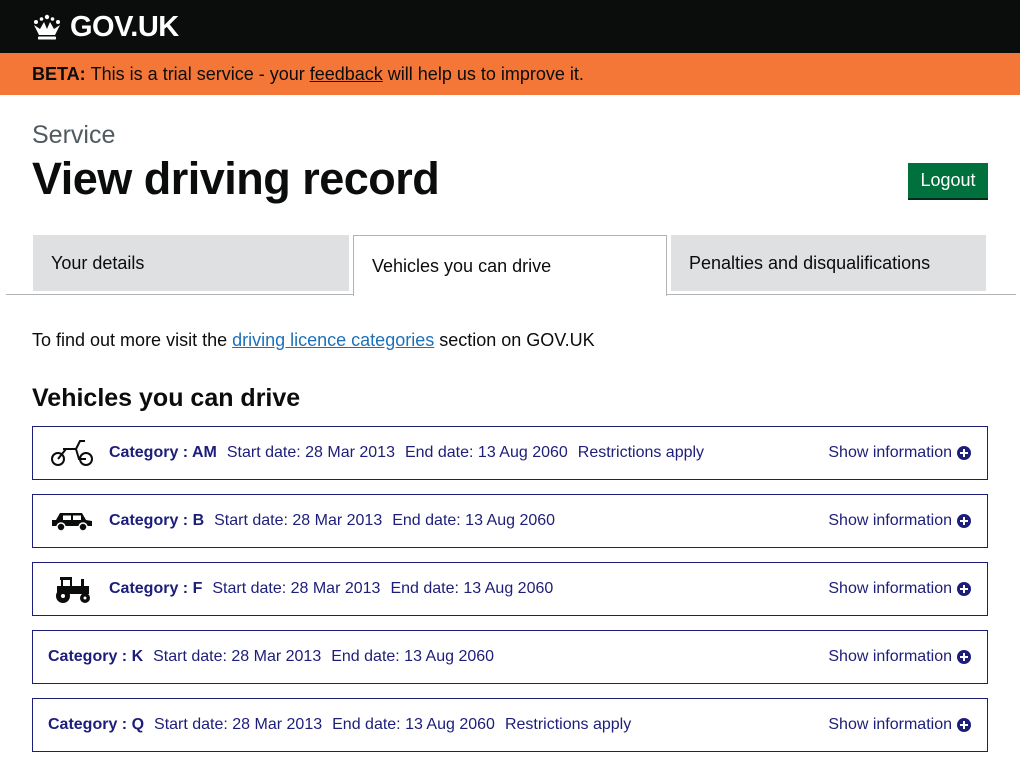 This screenshot has height=758, width=1020. What do you see at coordinates (191, 263) in the screenshot?
I see `tab-your-details: Your details` at bounding box center [191, 263].